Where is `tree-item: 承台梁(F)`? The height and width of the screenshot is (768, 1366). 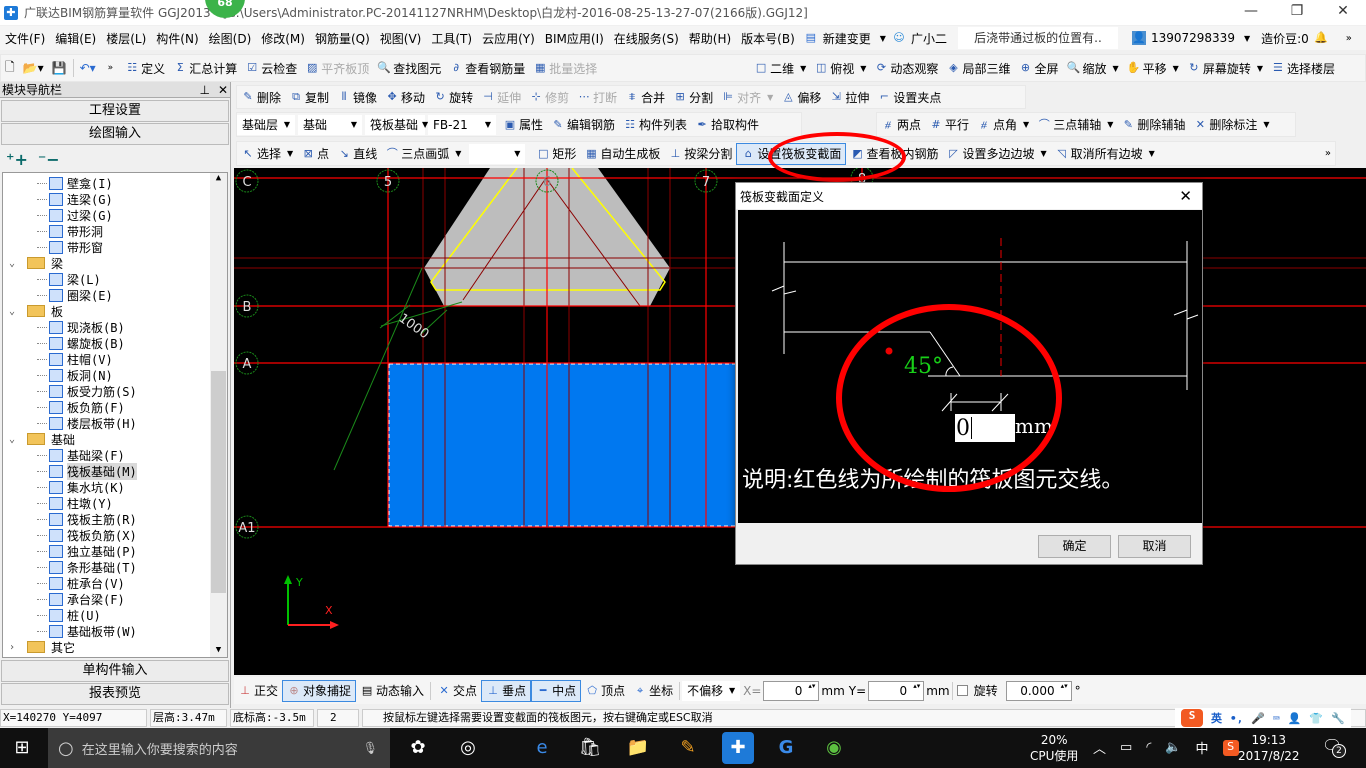 tree-item: 承台梁(F) is located at coordinates (81, 599).